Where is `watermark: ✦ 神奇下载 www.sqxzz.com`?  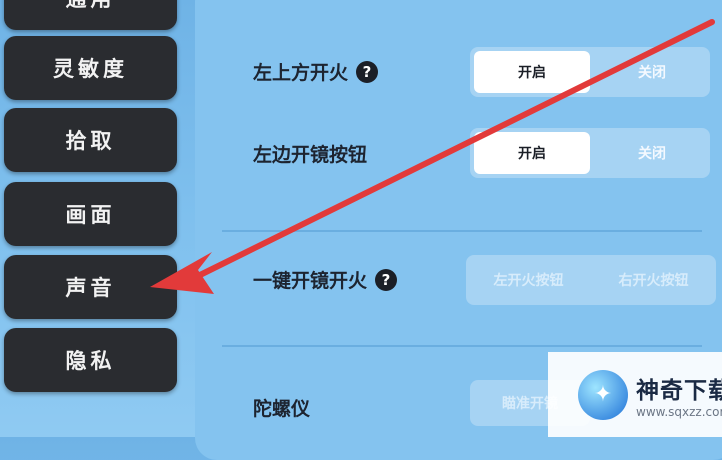
watermark: ✦ 神奇下载 www.sqxzz.com is located at coordinates (635, 394).